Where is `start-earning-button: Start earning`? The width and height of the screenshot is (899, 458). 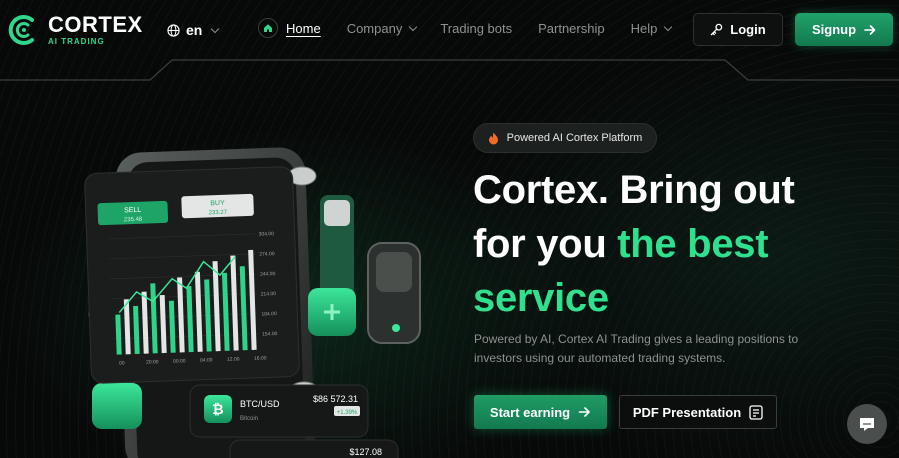
start-earning-button: Start earning is located at coordinates (540, 412).